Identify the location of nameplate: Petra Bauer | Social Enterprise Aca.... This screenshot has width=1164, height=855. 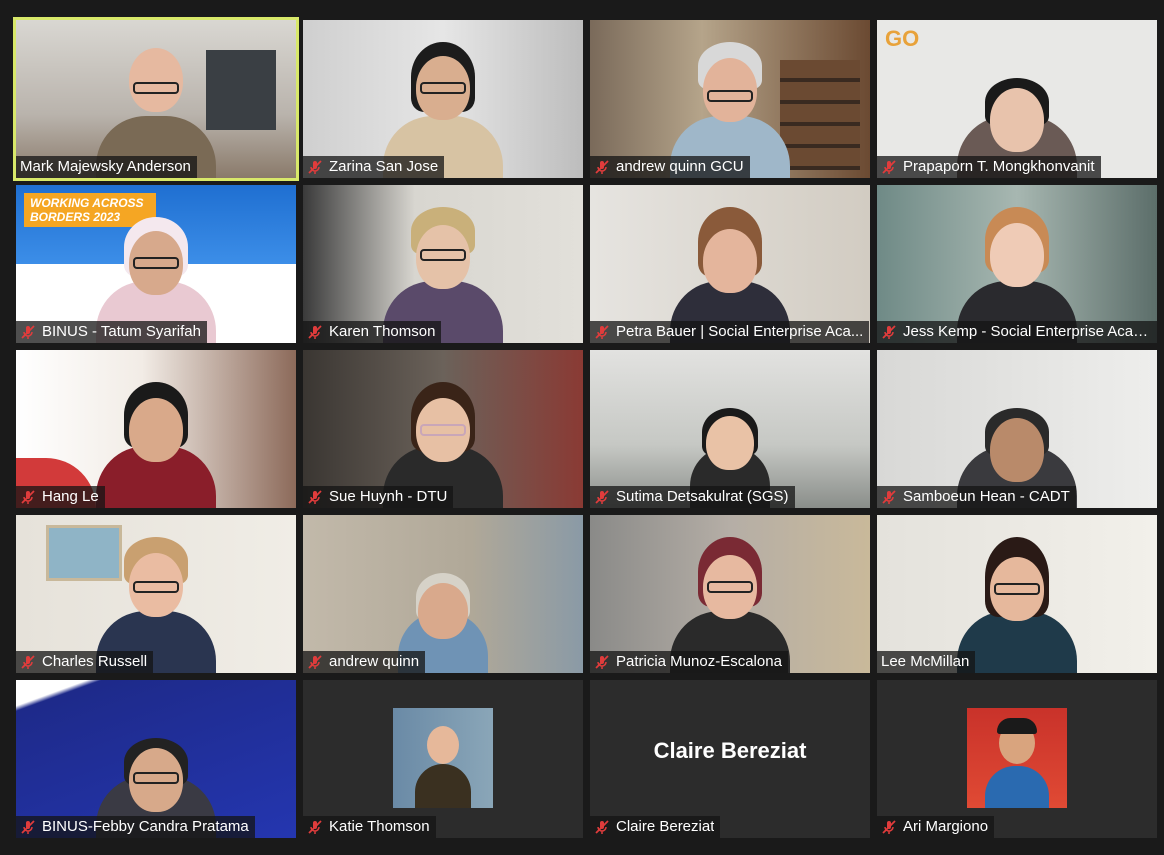
(730, 332).